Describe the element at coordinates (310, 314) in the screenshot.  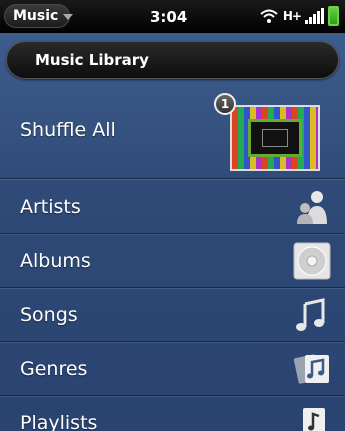
I see `music-notes-icon` at that location.